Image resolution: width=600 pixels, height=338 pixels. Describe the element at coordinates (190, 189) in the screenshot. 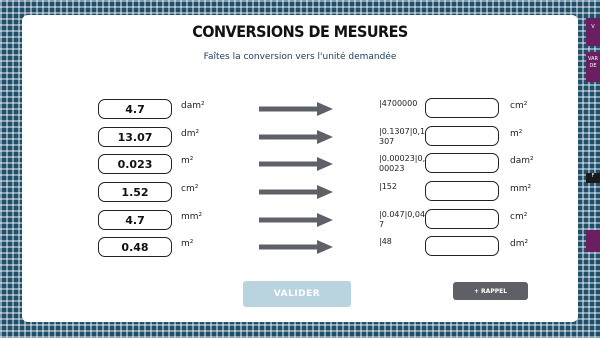

I see `source-unit: cm²` at that location.